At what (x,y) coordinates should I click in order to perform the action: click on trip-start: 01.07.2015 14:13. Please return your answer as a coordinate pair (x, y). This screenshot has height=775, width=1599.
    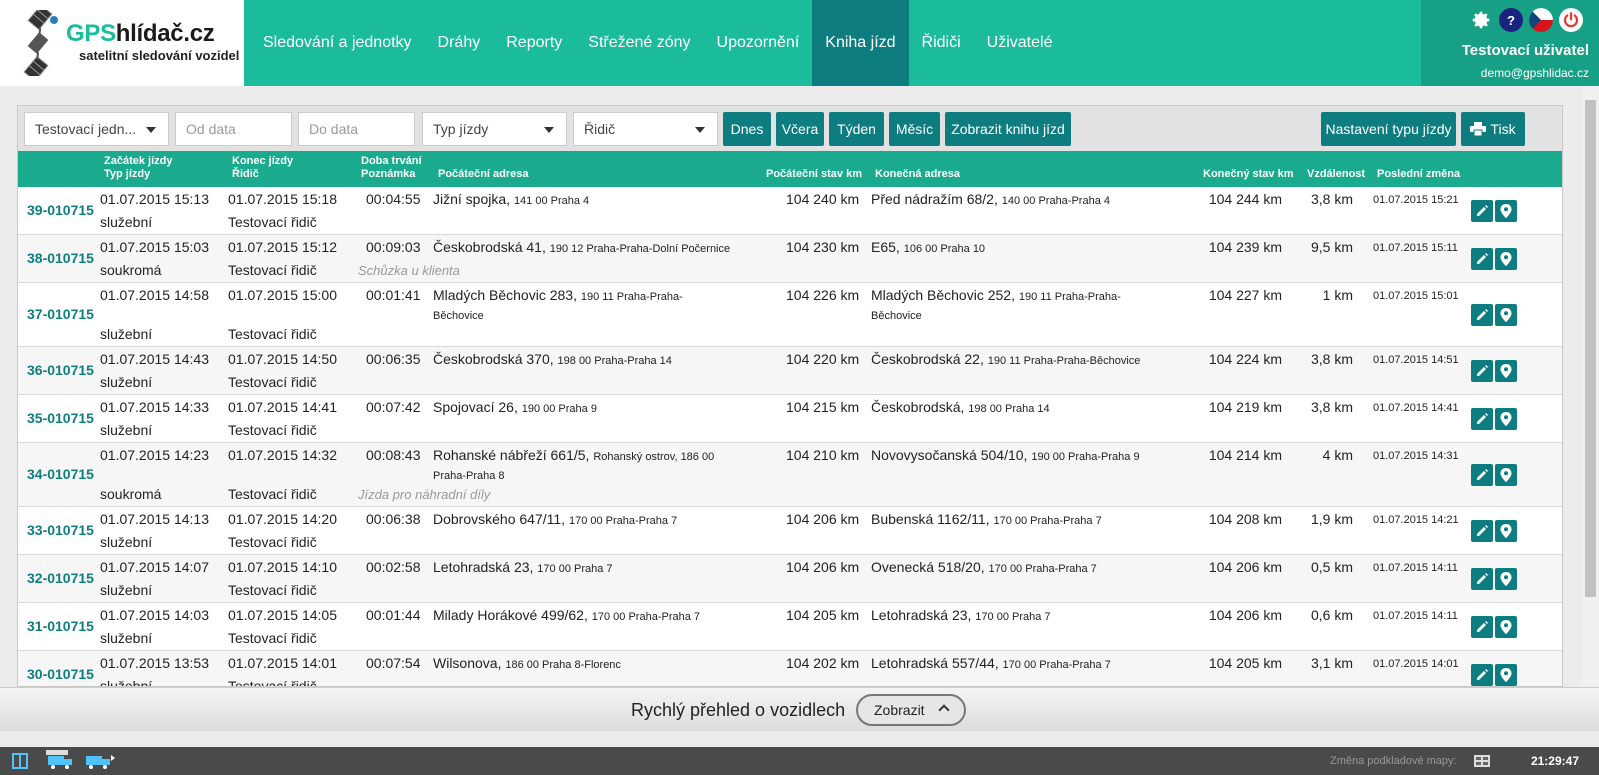
    Looking at the image, I should click on (154, 519).